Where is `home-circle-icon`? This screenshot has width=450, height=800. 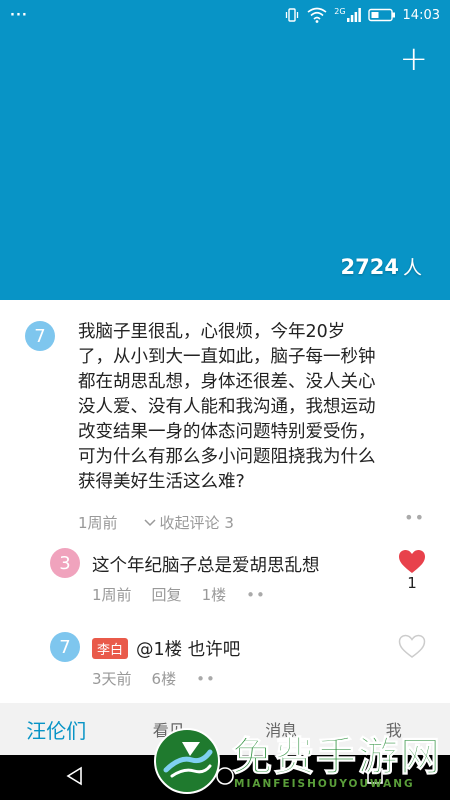 home-circle-icon is located at coordinates (225, 775).